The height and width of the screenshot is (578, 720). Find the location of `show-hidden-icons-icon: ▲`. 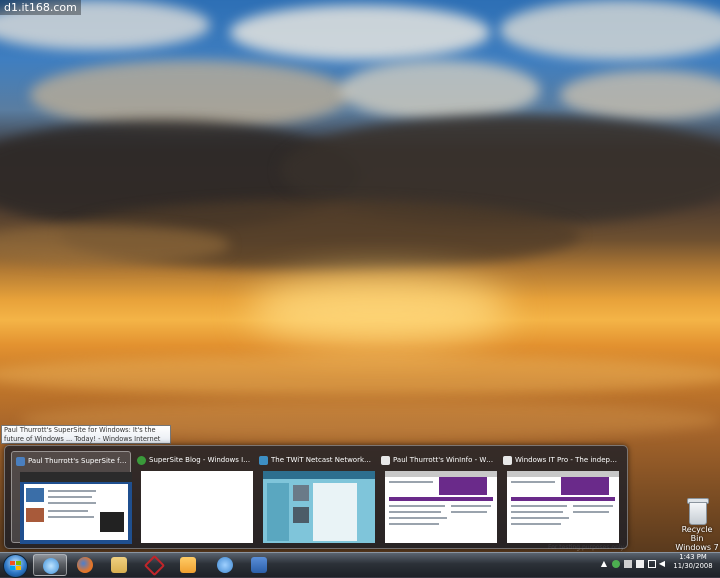

show-hidden-icons-icon: ▲ is located at coordinates (604, 564).